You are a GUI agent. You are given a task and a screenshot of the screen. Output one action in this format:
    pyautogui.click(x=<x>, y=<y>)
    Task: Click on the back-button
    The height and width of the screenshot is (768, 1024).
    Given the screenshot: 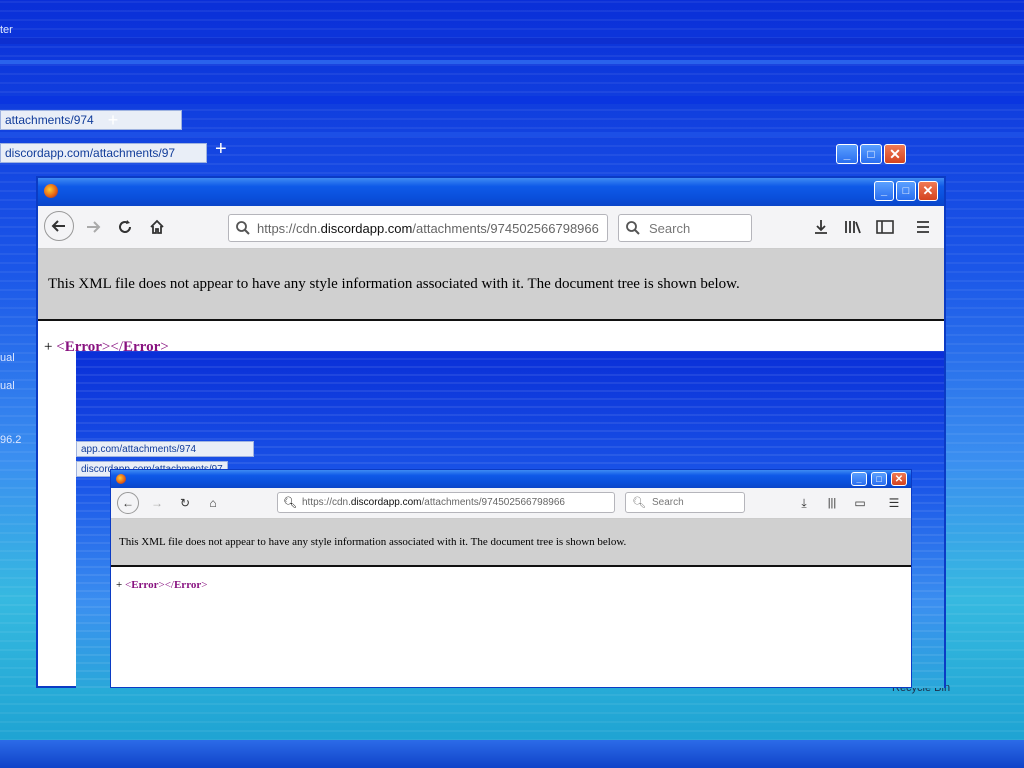 What is the action you would take?
    pyautogui.click(x=59, y=226)
    